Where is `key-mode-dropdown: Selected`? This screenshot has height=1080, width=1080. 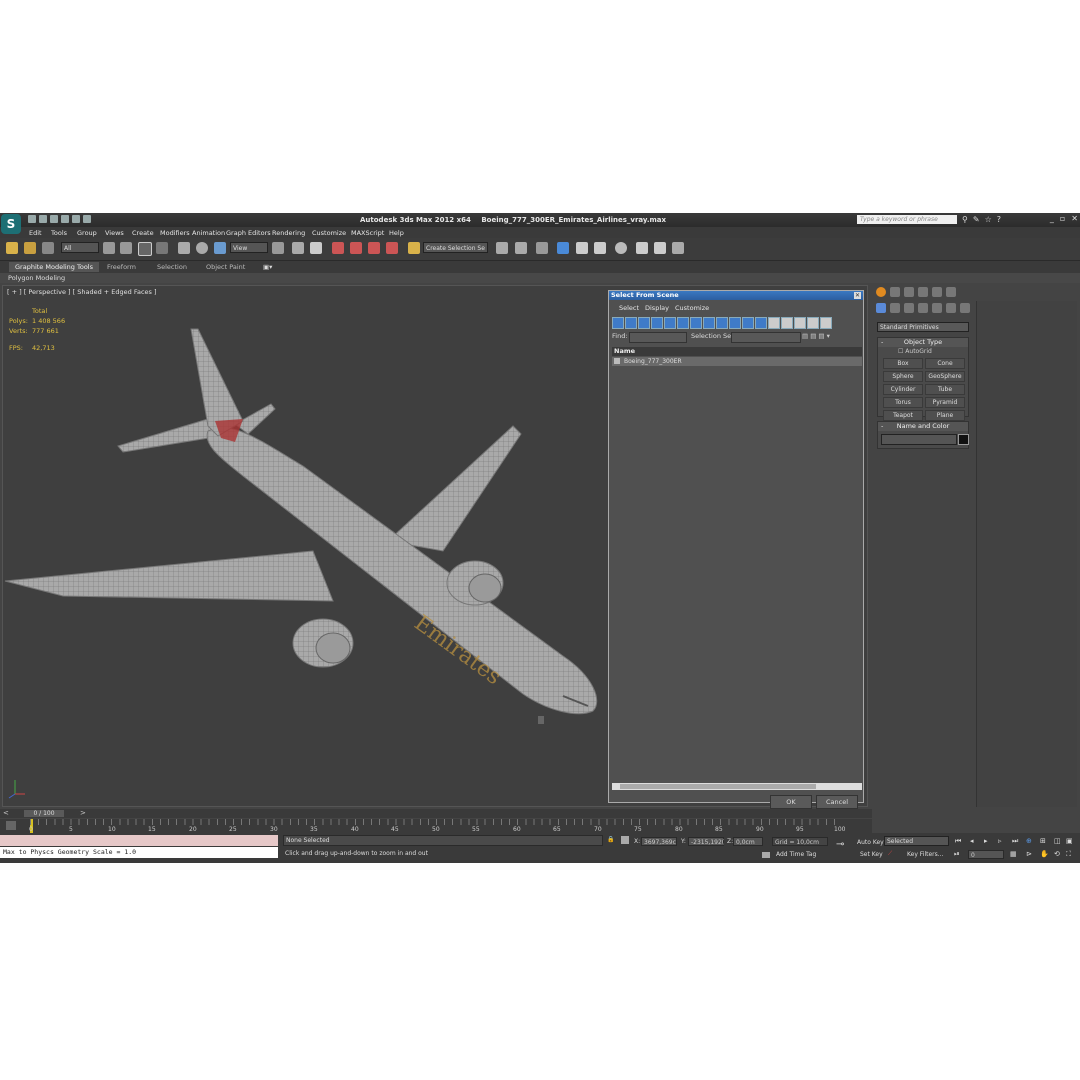
key-mode-dropdown: Selected is located at coordinates (916, 841).